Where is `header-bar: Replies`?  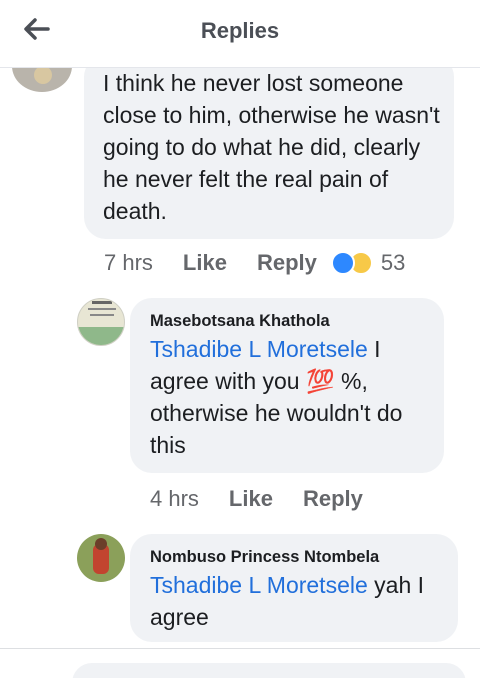
header-bar: Replies is located at coordinates (240, 34).